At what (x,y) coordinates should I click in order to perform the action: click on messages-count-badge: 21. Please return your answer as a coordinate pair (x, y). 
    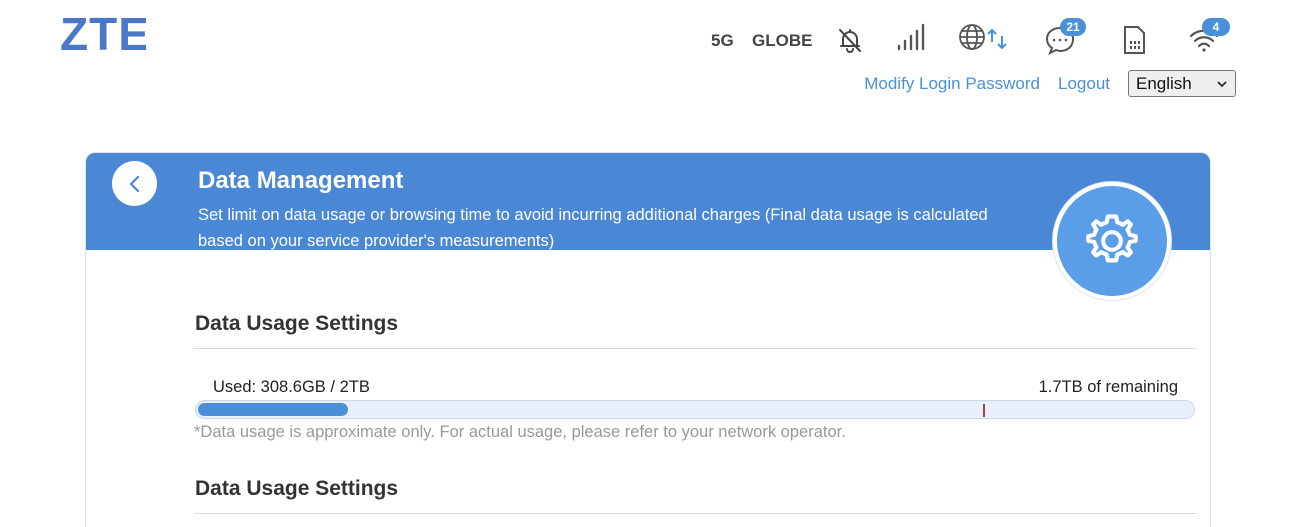
    Looking at the image, I should click on (1073, 27).